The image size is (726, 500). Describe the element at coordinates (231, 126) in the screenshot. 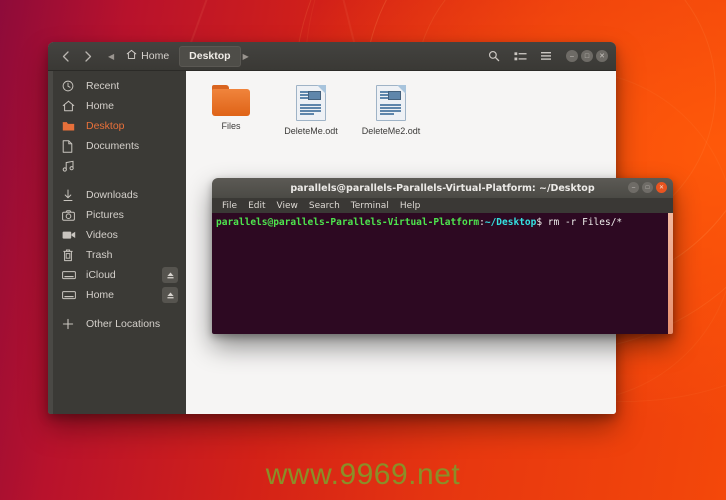

I see `file-name-label: Files` at that location.